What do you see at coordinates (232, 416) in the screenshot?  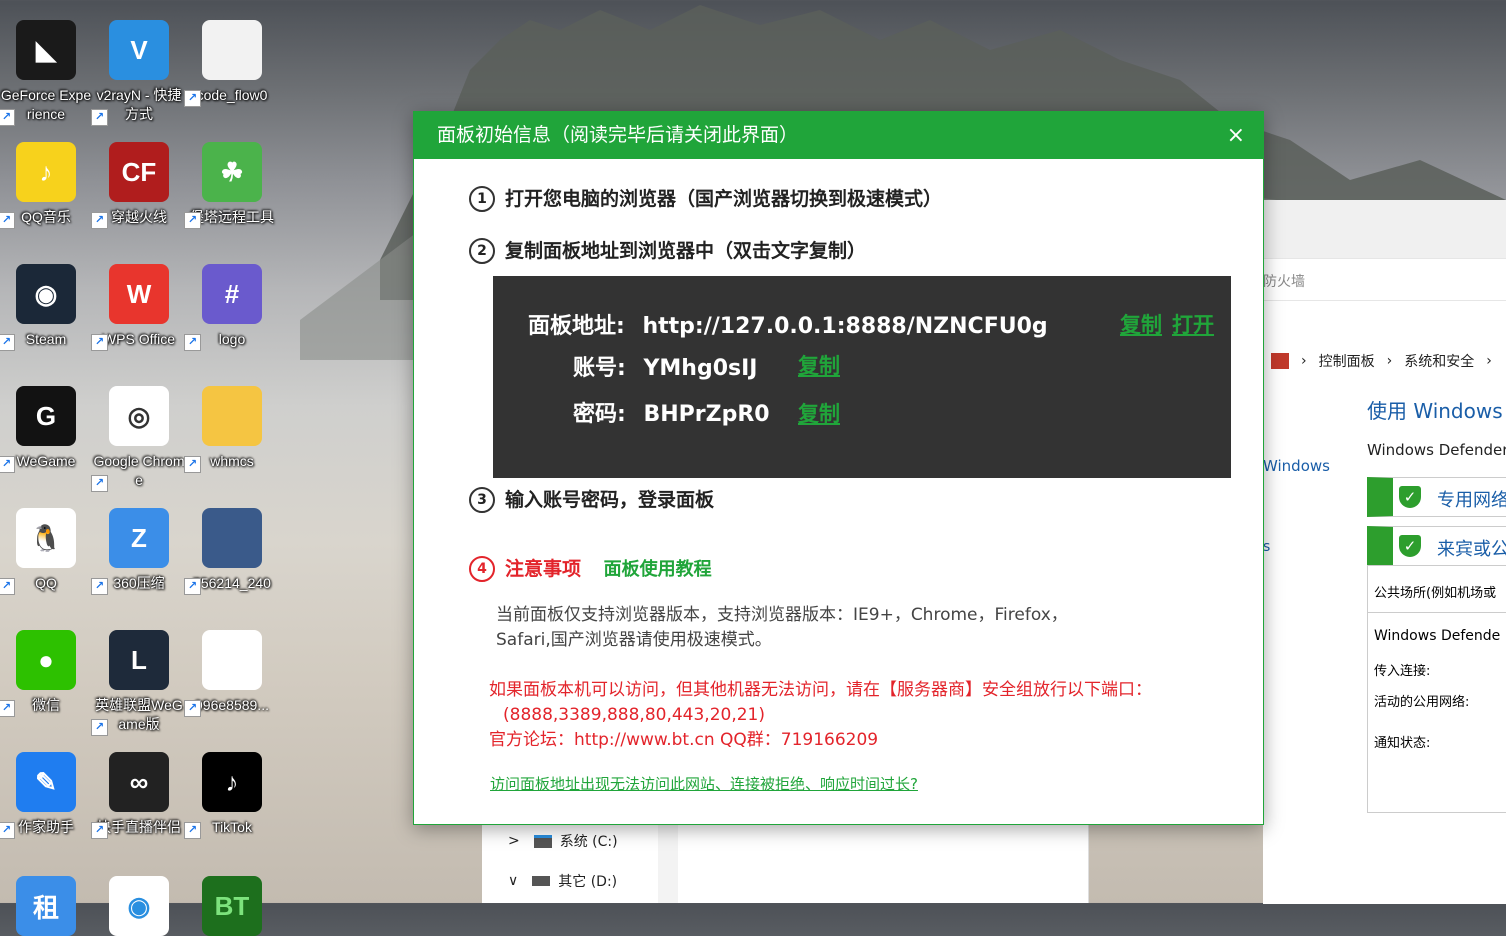 I see `folder-icon` at bounding box center [232, 416].